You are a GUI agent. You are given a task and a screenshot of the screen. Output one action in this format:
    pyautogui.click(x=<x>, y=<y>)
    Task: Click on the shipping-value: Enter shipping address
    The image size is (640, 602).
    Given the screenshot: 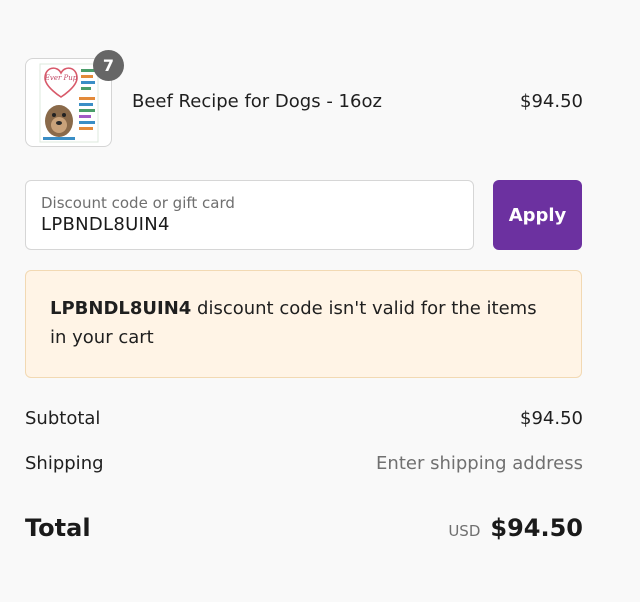 What is the action you would take?
    pyautogui.click(x=479, y=463)
    